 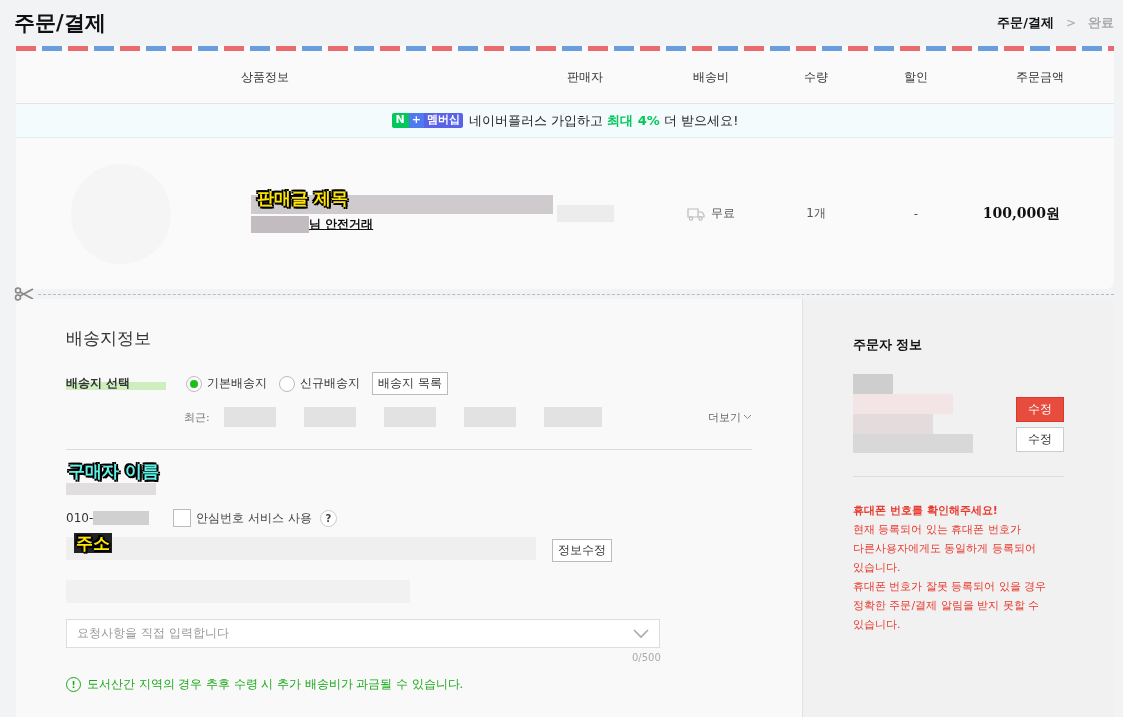 I want to click on column-header: 할인, so click(x=916, y=77).